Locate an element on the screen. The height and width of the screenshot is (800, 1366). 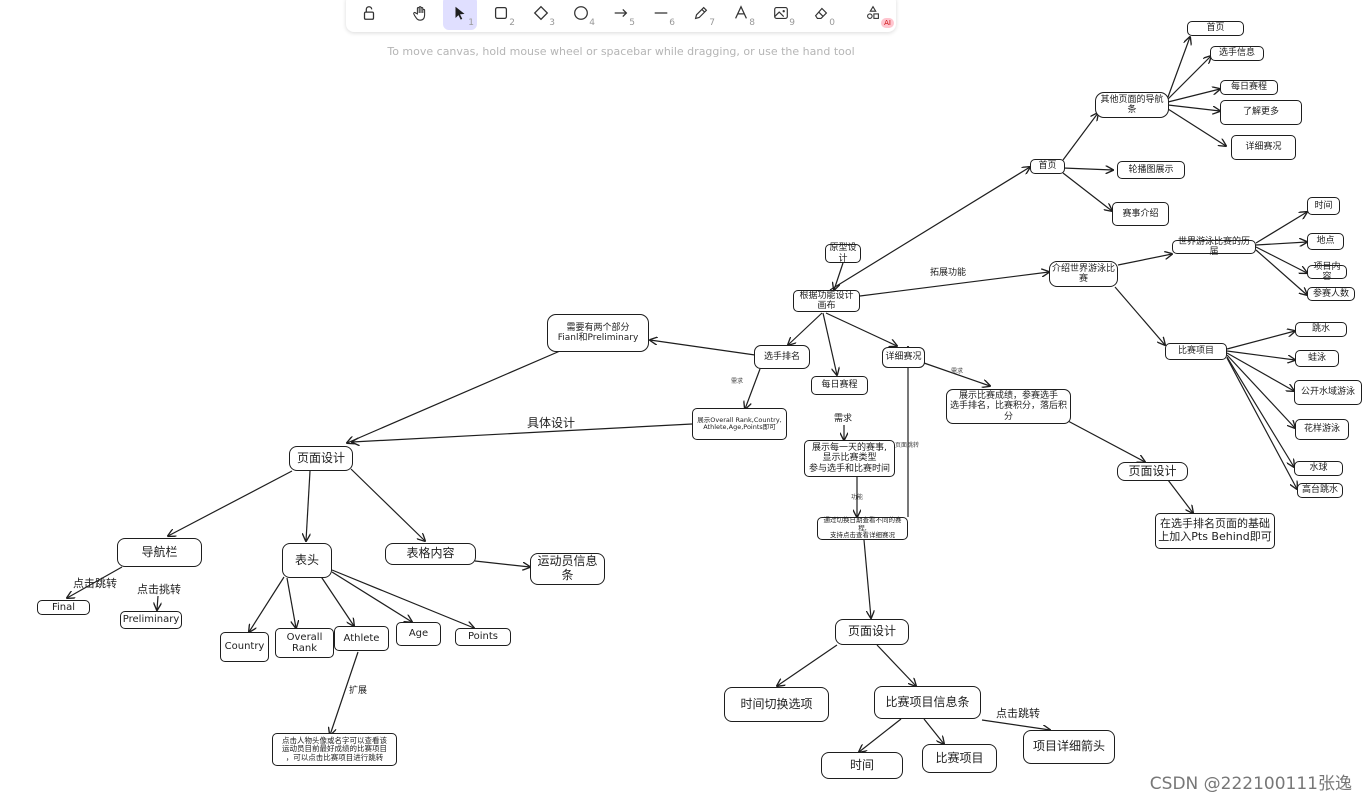
node-age: Age is located at coordinates (418, 634).